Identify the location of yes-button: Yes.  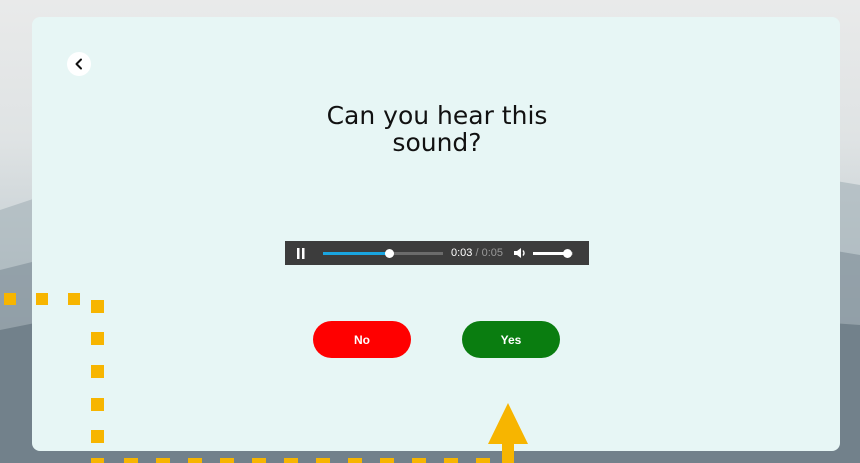
(511, 339).